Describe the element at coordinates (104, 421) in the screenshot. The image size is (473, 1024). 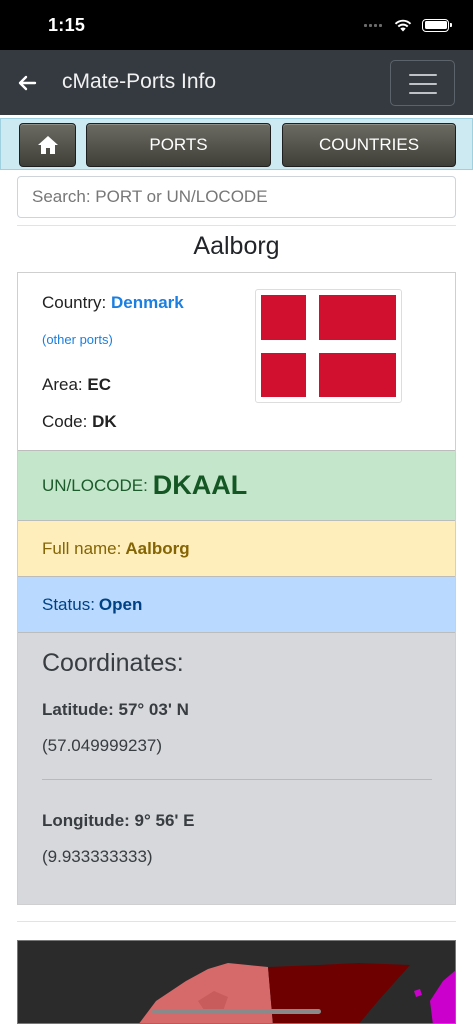
I see `code-value: DK` at that location.